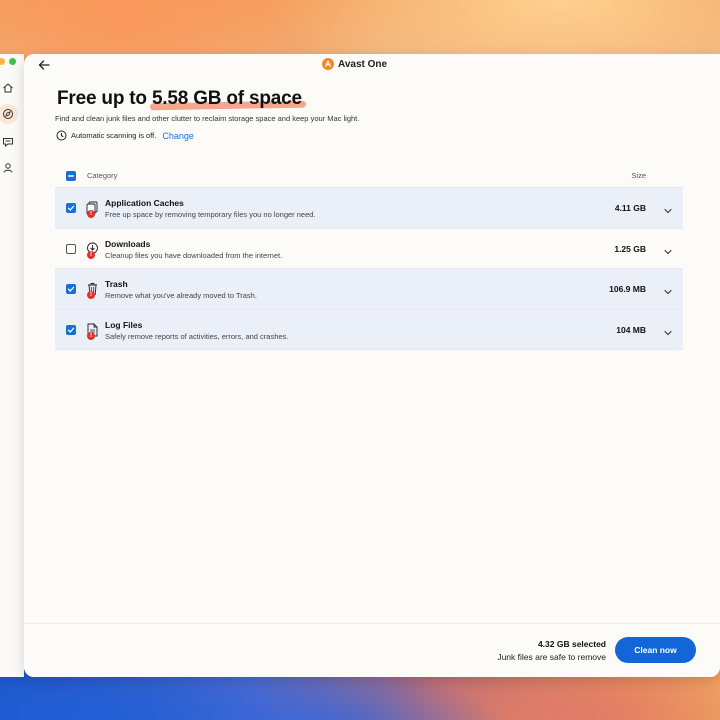  What do you see at coordinates (630, 248) in the screenshot?
I see `row-size: 1.25 GB` at bounding box center [630, 248].